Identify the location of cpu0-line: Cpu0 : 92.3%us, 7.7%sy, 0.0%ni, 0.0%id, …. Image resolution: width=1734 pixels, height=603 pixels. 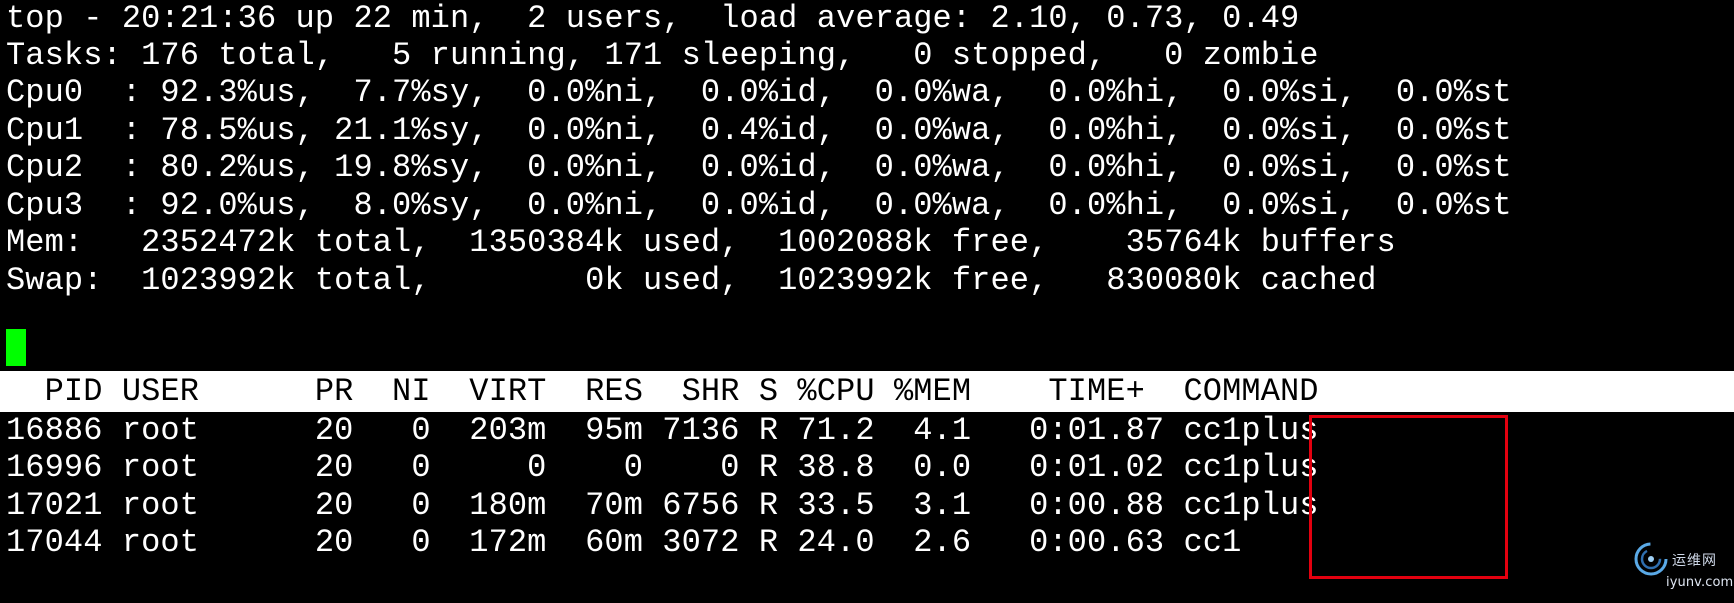
(759, 92).